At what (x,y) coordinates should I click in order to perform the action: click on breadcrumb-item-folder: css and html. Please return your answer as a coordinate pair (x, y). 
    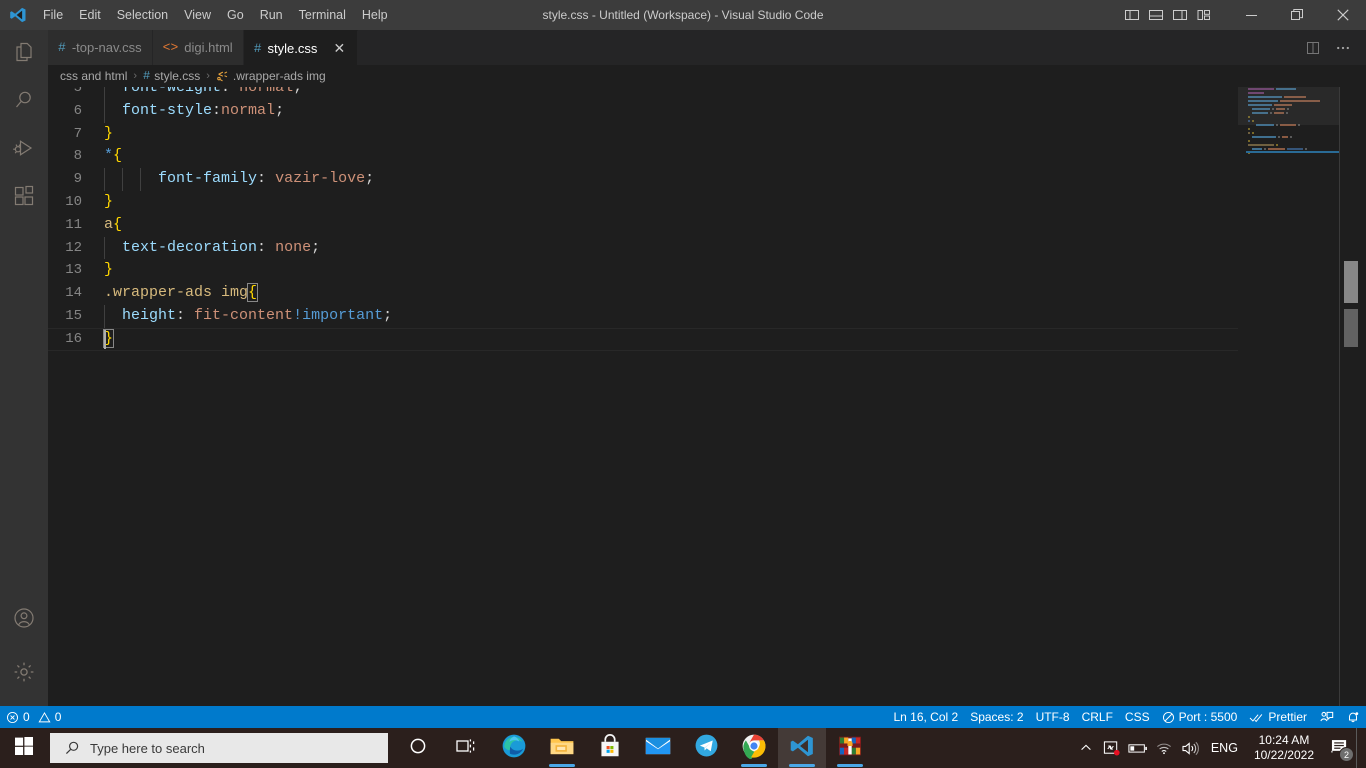
    Looking at the image, I should click on (93, 76).